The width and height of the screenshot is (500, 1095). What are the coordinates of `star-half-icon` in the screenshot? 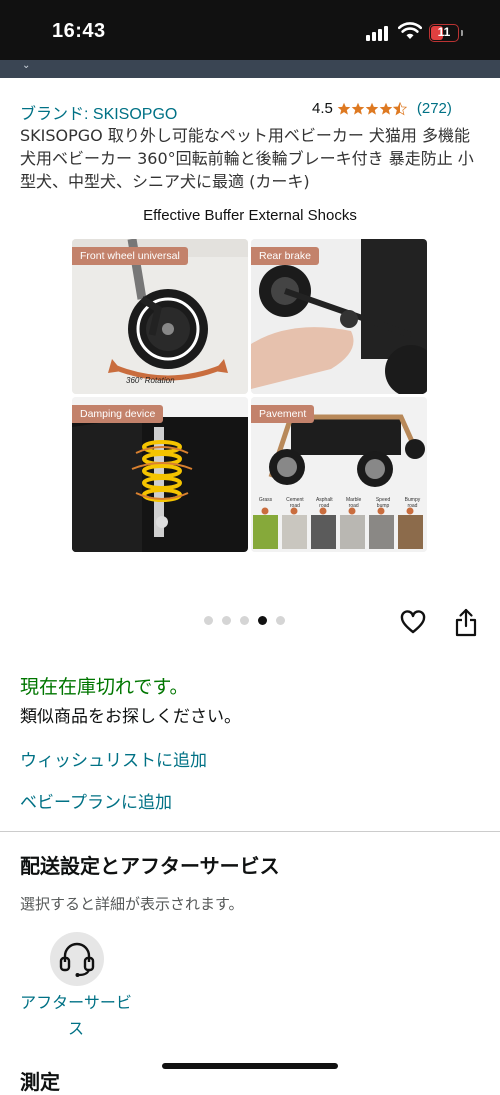 It's located at (399, 108).